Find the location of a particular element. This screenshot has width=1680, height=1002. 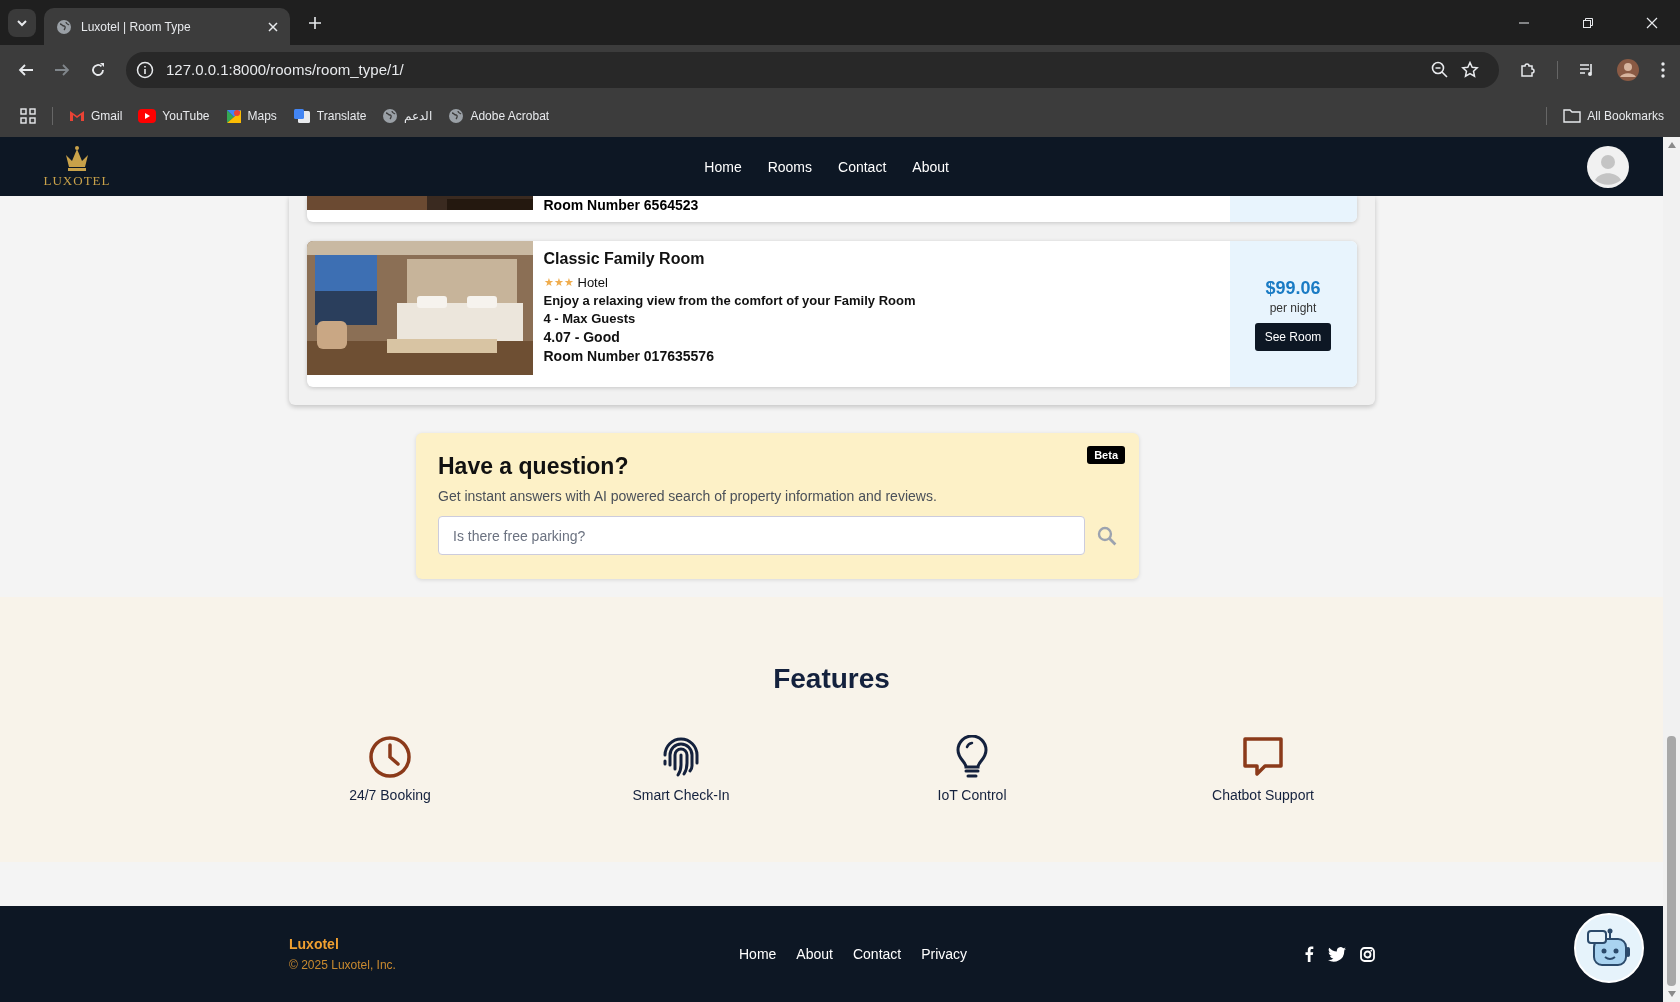

room-name: Classic Family Room is located at coordinates (624, 259).